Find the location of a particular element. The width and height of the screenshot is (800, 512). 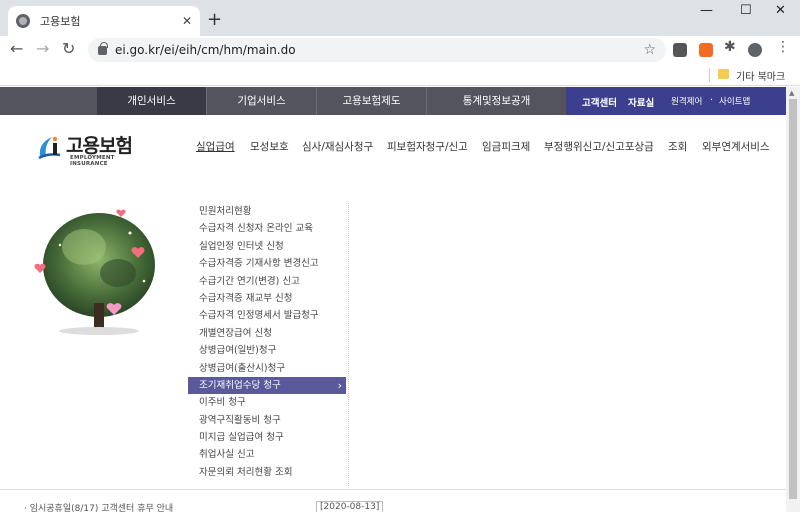

submenu-item: 취업사실 신고 is located at coordinates (267, 454).